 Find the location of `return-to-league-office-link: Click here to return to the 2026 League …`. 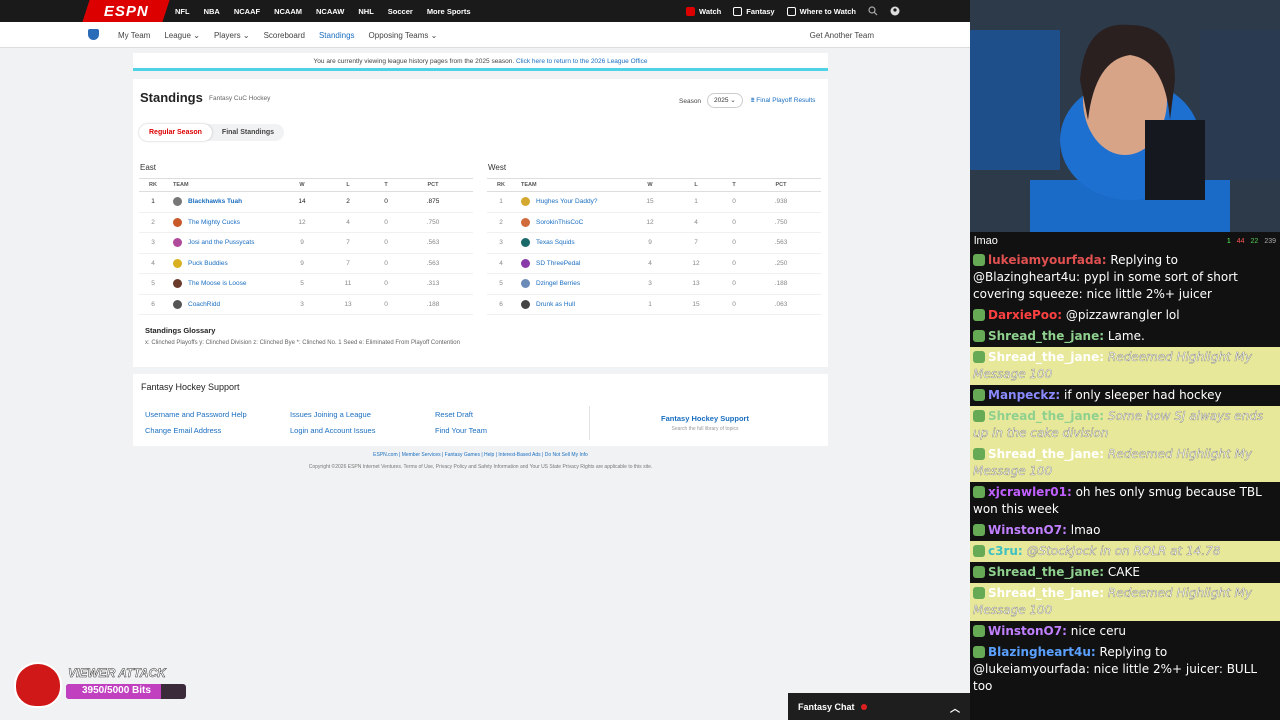

return-to-league-office-link: Click here to return to the 2026 League … is located at coordinates (581, 61).